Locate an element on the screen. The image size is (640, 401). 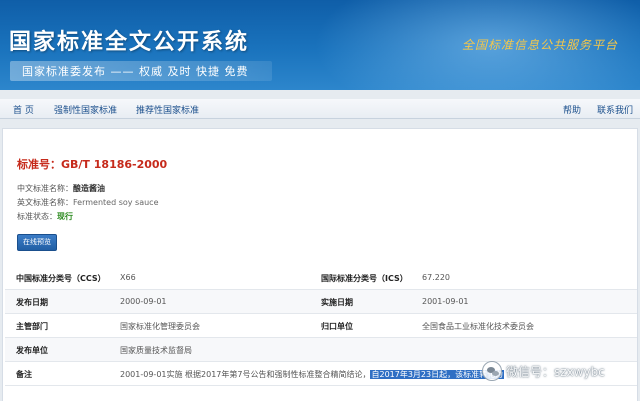
dept-value: 国家标准化管理委员会 is located at coordinates (160, 326).